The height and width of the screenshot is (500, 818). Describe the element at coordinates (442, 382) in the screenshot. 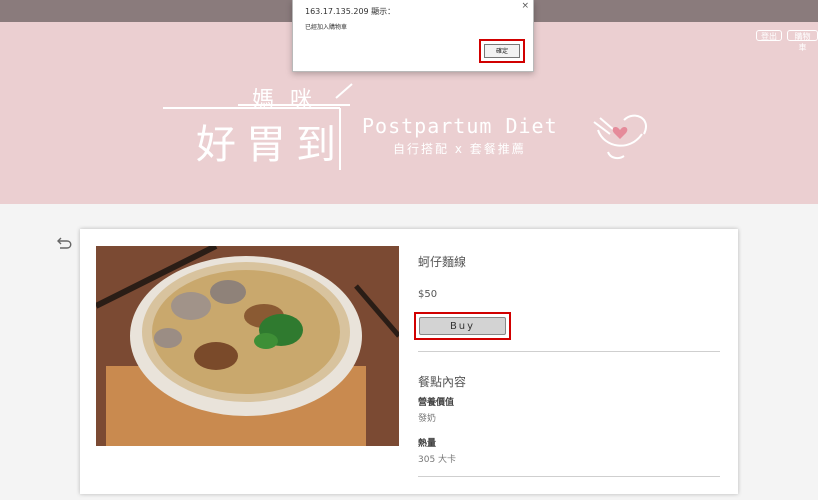

I see `section-title-meal-content: 餐點內容` at that location.